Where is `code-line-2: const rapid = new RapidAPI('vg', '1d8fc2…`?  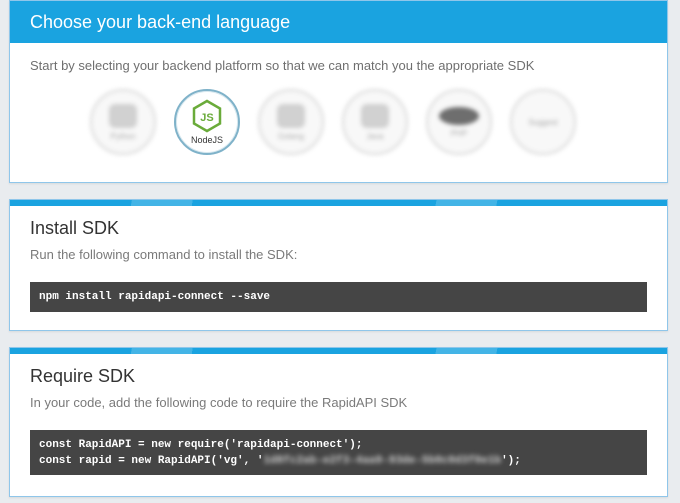
code-line-2: const rapid = new RapidAPI('vg', '1d8fc2… is located at coordinates (338, 461).